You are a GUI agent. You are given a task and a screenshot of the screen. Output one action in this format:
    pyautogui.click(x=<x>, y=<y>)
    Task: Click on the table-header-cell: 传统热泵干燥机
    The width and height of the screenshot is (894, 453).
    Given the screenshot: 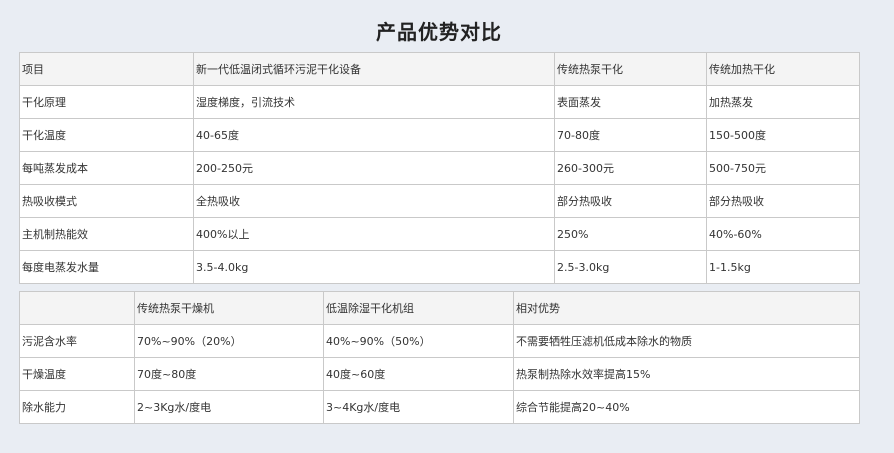 What is the action you would take?
    pyautogui.click(x=229, y=308)
    